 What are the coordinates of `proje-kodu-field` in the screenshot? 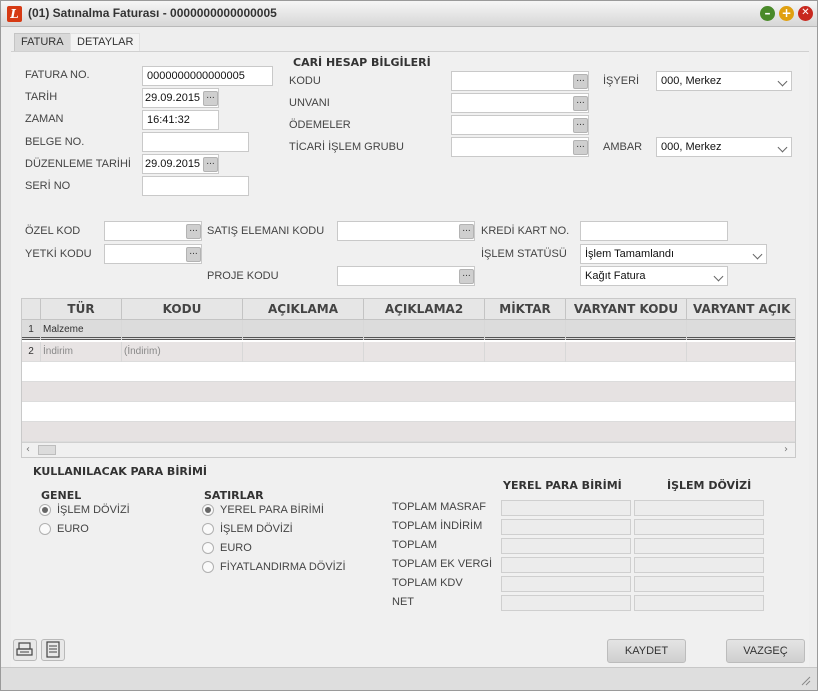 It's located at (406, 276).